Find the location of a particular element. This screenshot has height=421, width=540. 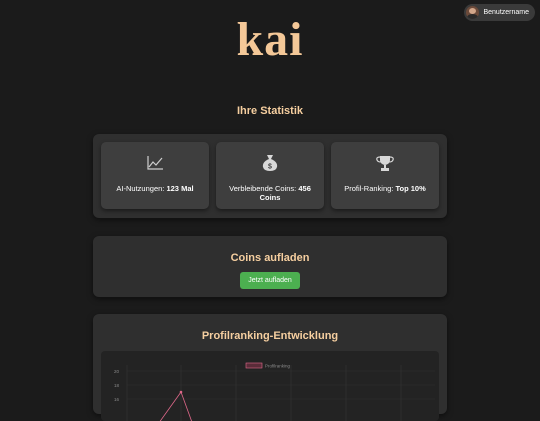

legend-label: Profilranking is located at coordinates (278, 365).